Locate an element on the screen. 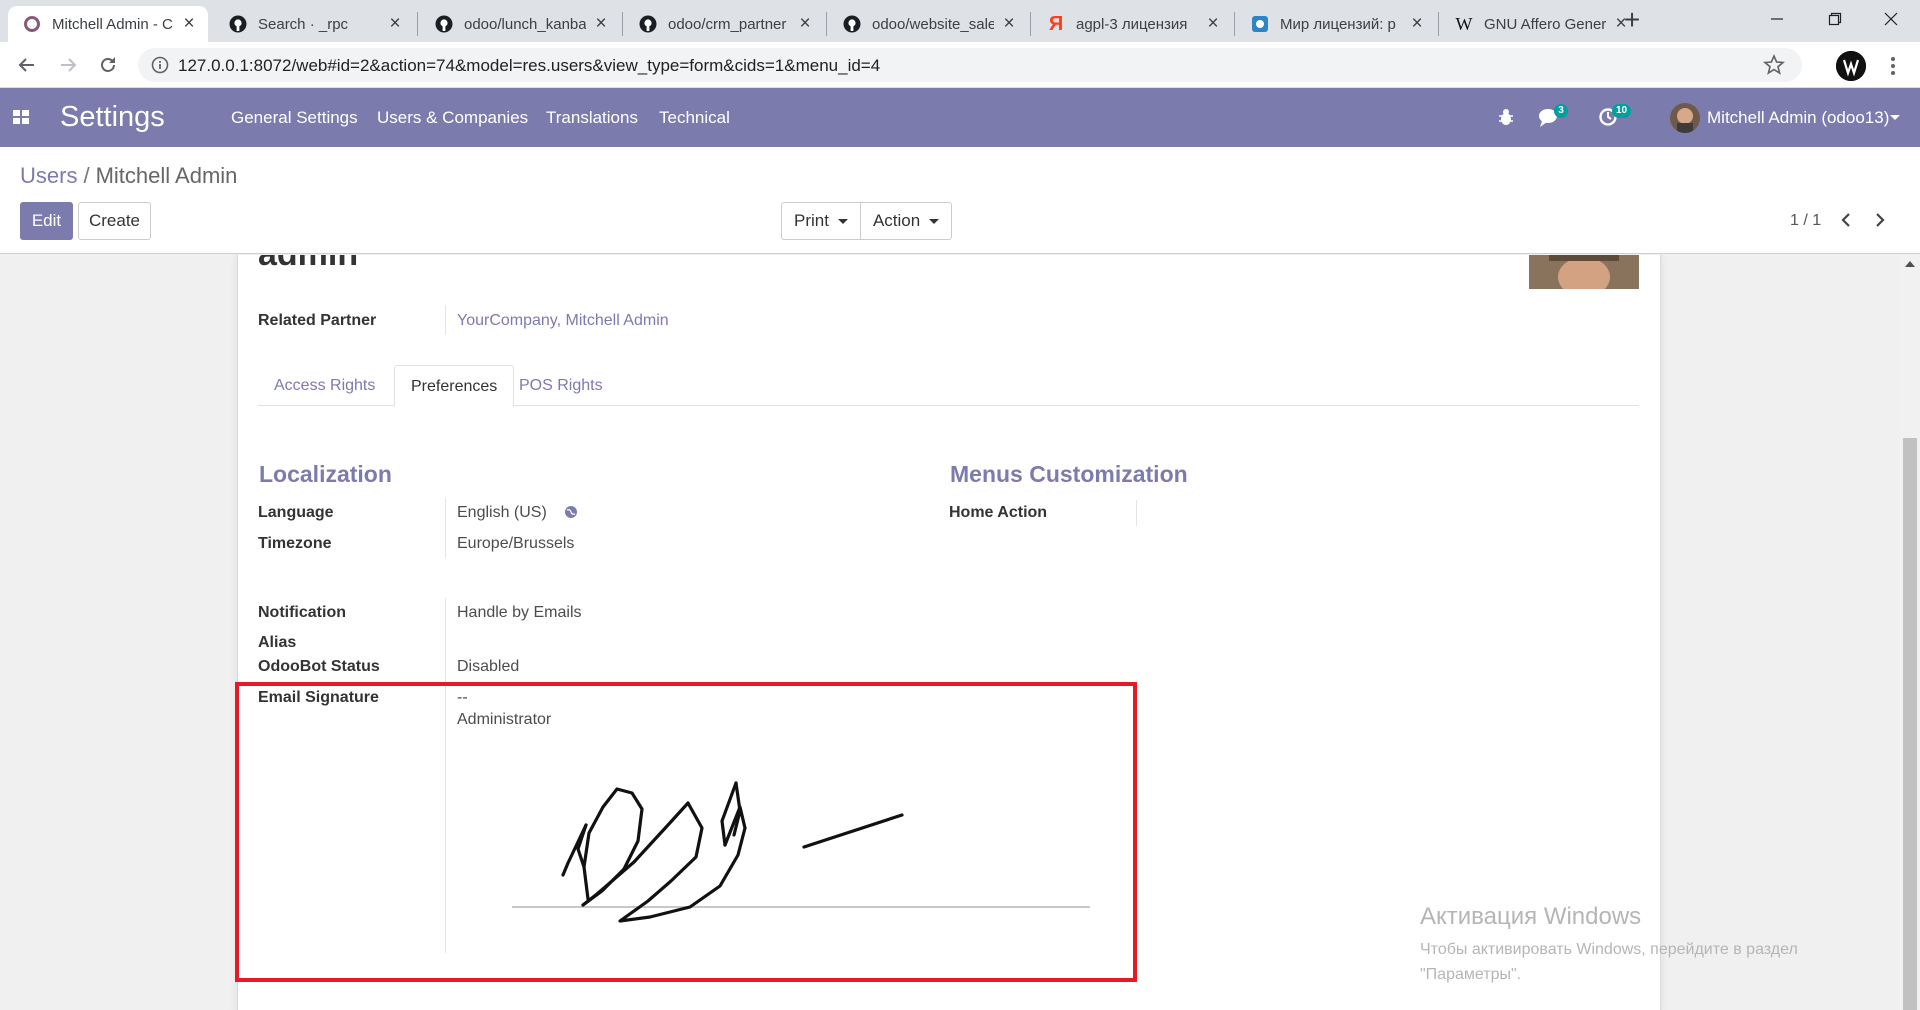 This screenshot has width=1920, height=1010. menu-technical: Technical is located at coordinates (694, 118).